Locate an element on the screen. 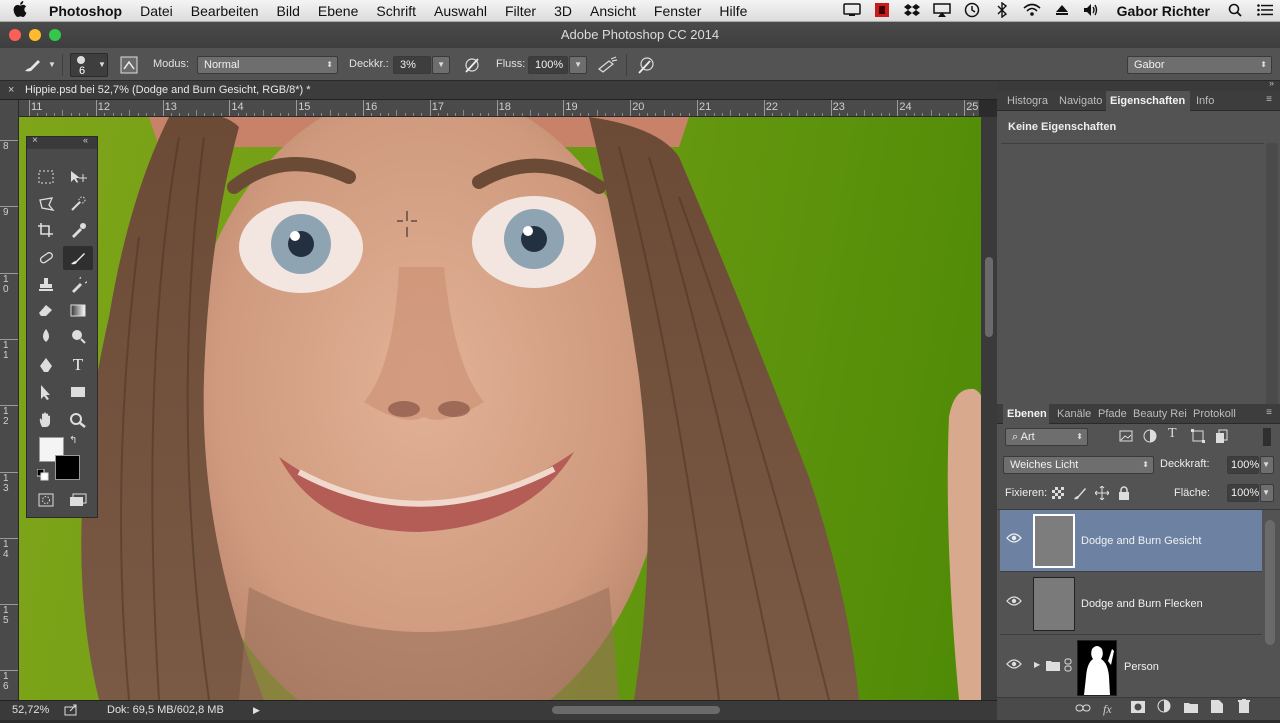 This screenshot has height=723, width=1280. flow-input: 100% is located at coordinates (548, 65).